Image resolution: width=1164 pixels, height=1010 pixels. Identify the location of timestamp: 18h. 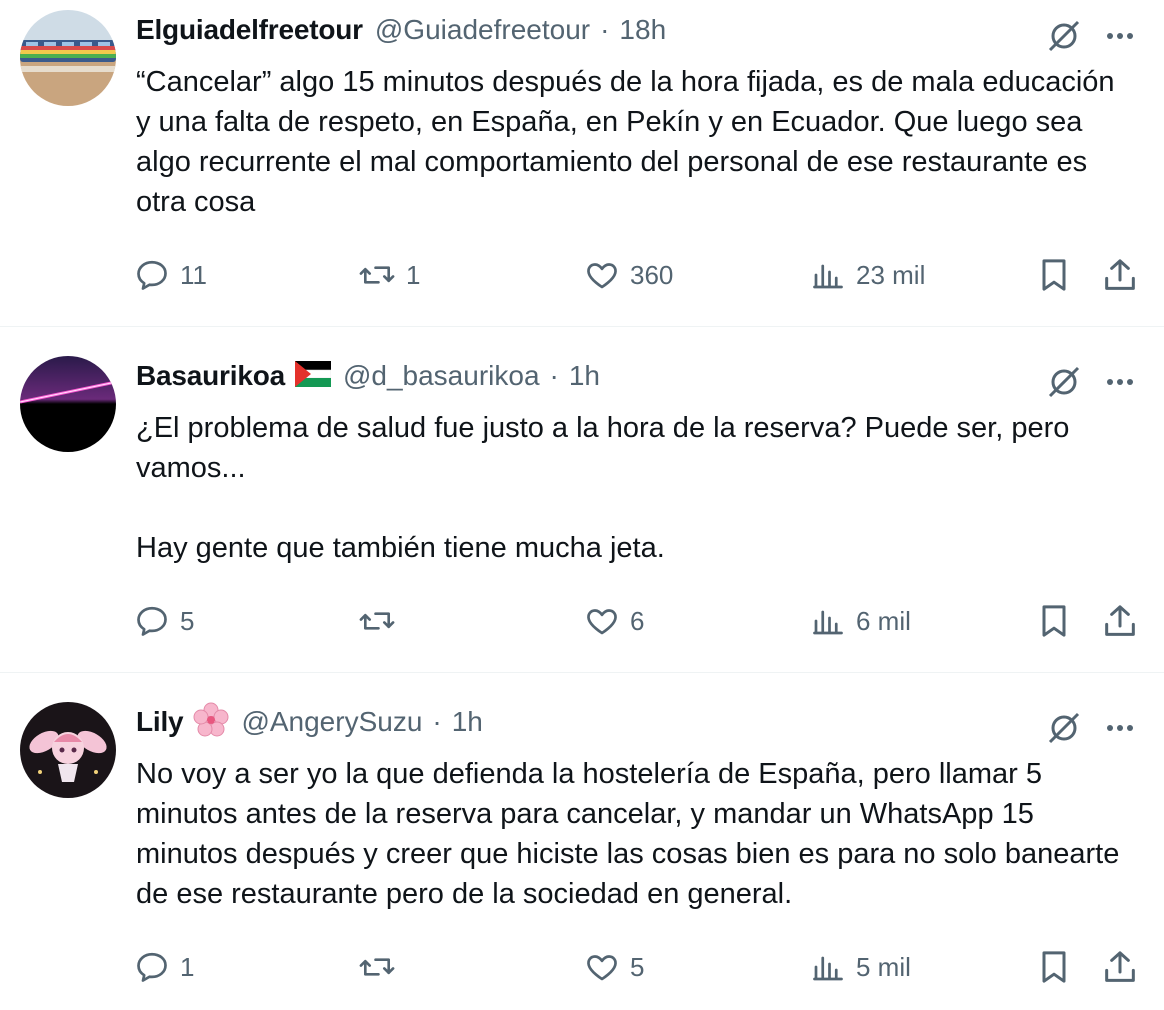
(642, 30).